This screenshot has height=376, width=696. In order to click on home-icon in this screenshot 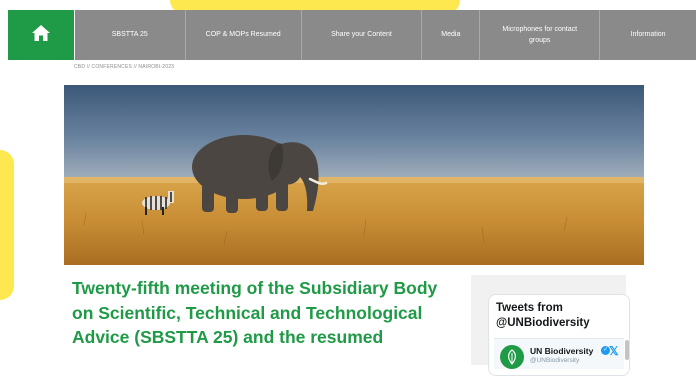, I will do `click(41, 35)`.